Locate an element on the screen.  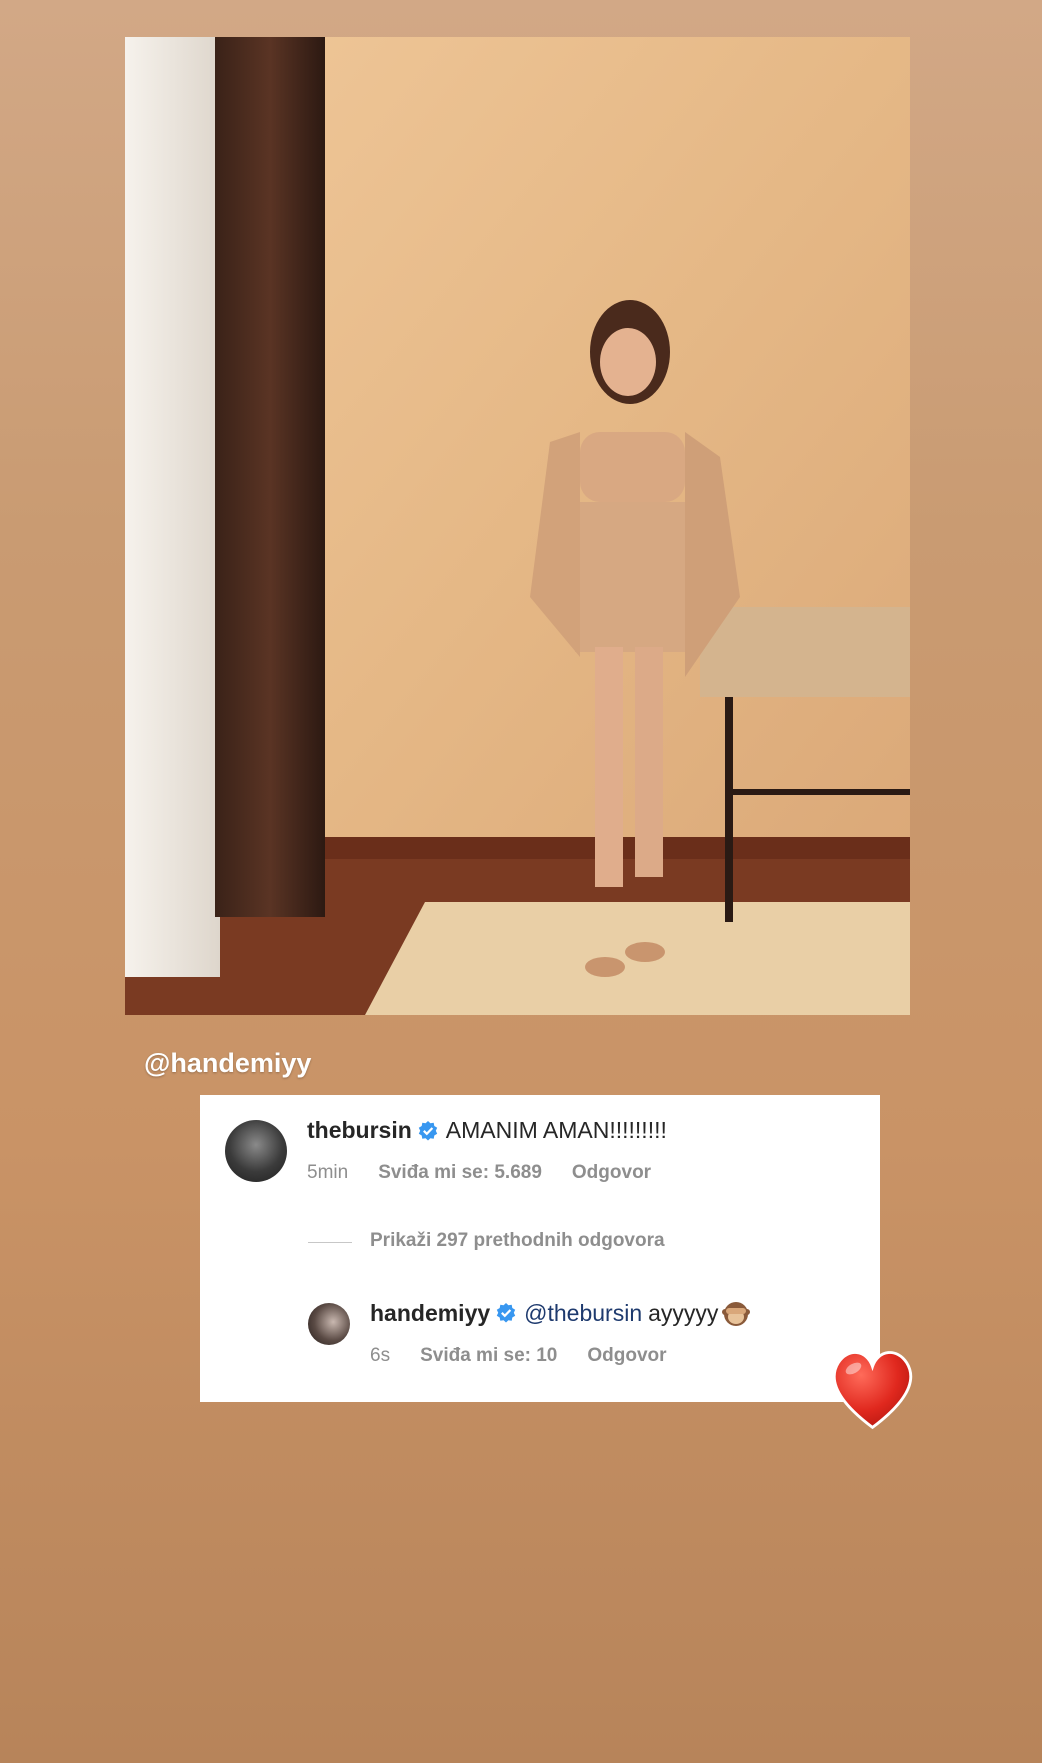
parent-comment-text: AMANIM AMAN!!!!!!!!! is located at coordinates (556, 1130).